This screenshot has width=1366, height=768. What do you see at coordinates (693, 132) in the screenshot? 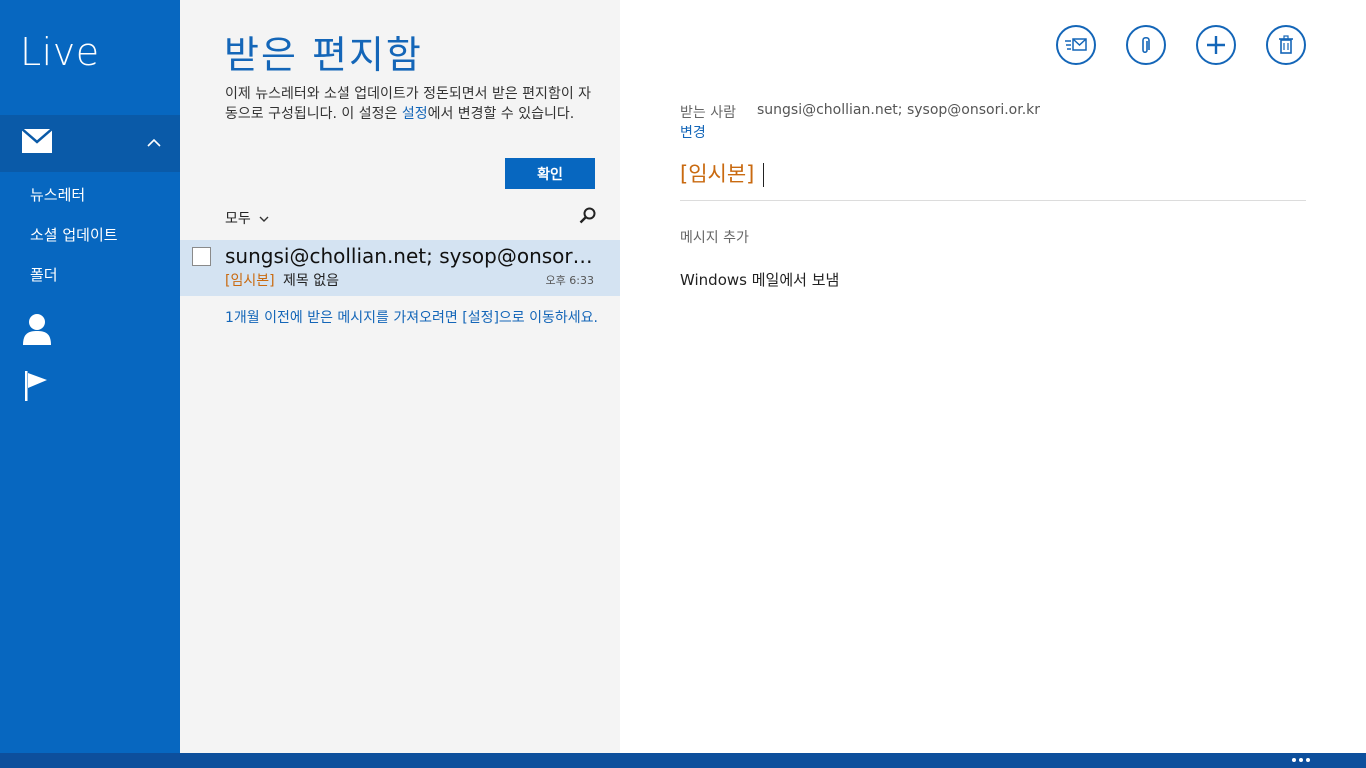
I see `change-recipients-link: 변경` at bounding box center [693, 132].